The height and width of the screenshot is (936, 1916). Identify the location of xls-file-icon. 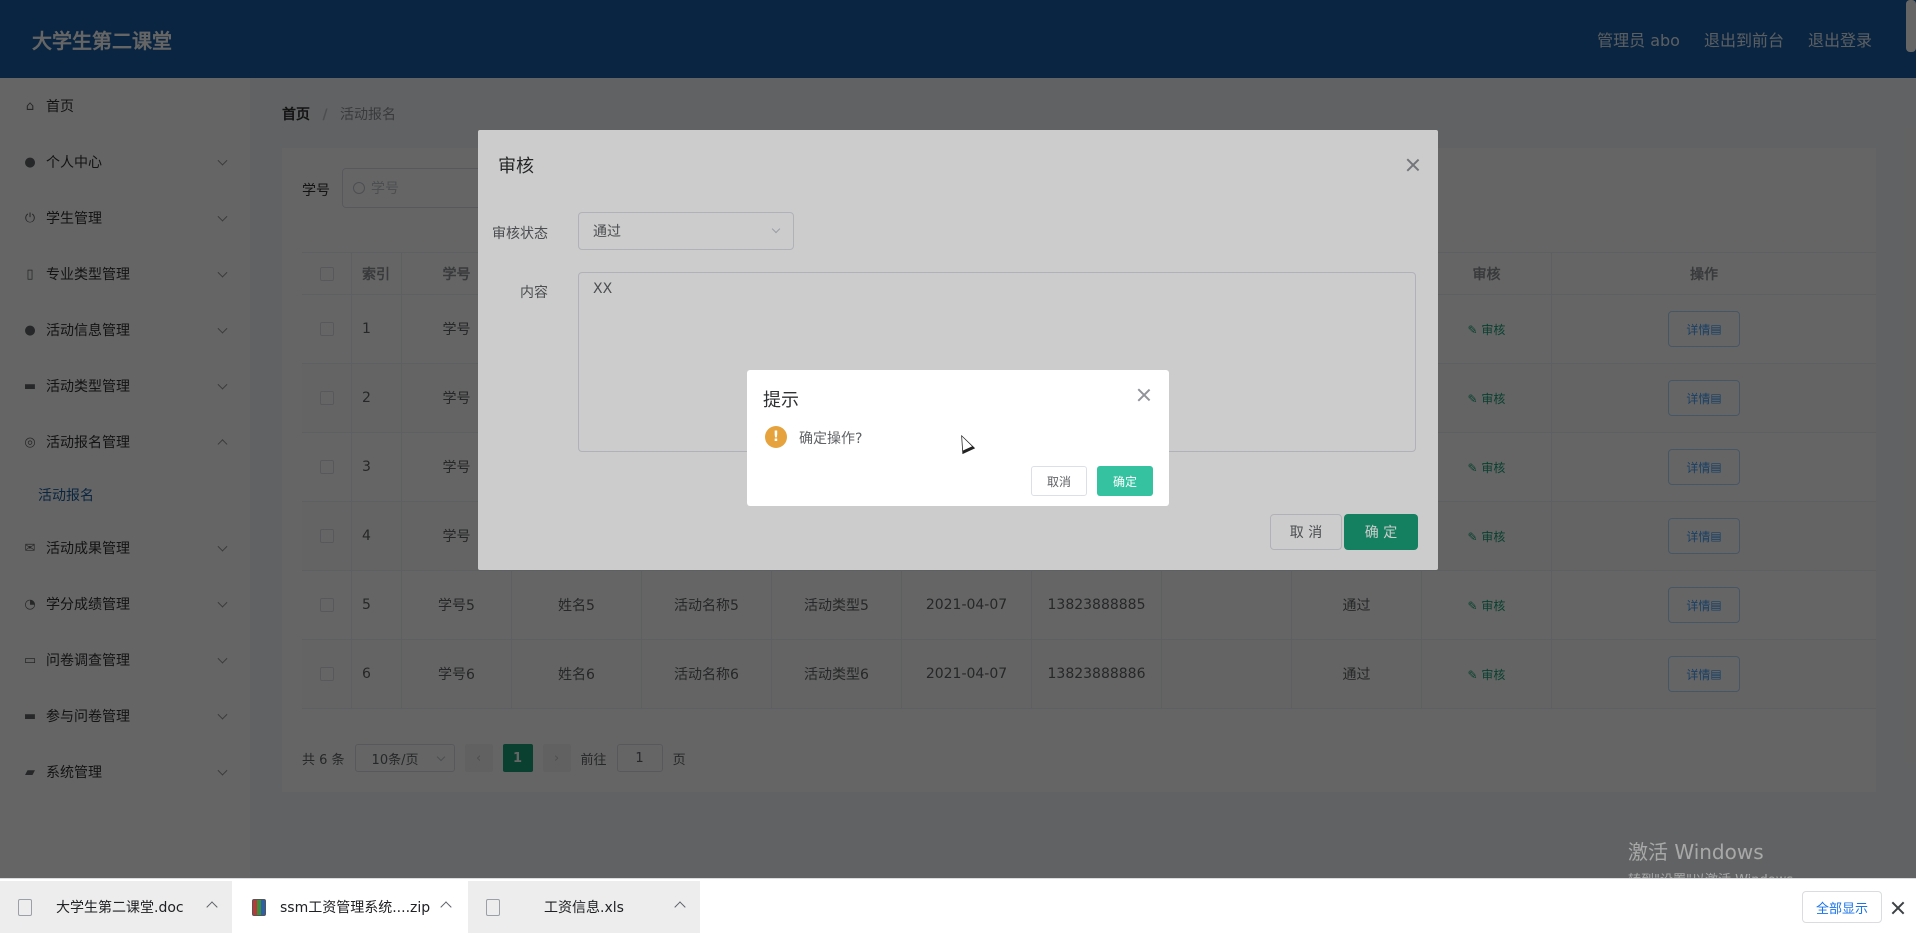
(493, 907).